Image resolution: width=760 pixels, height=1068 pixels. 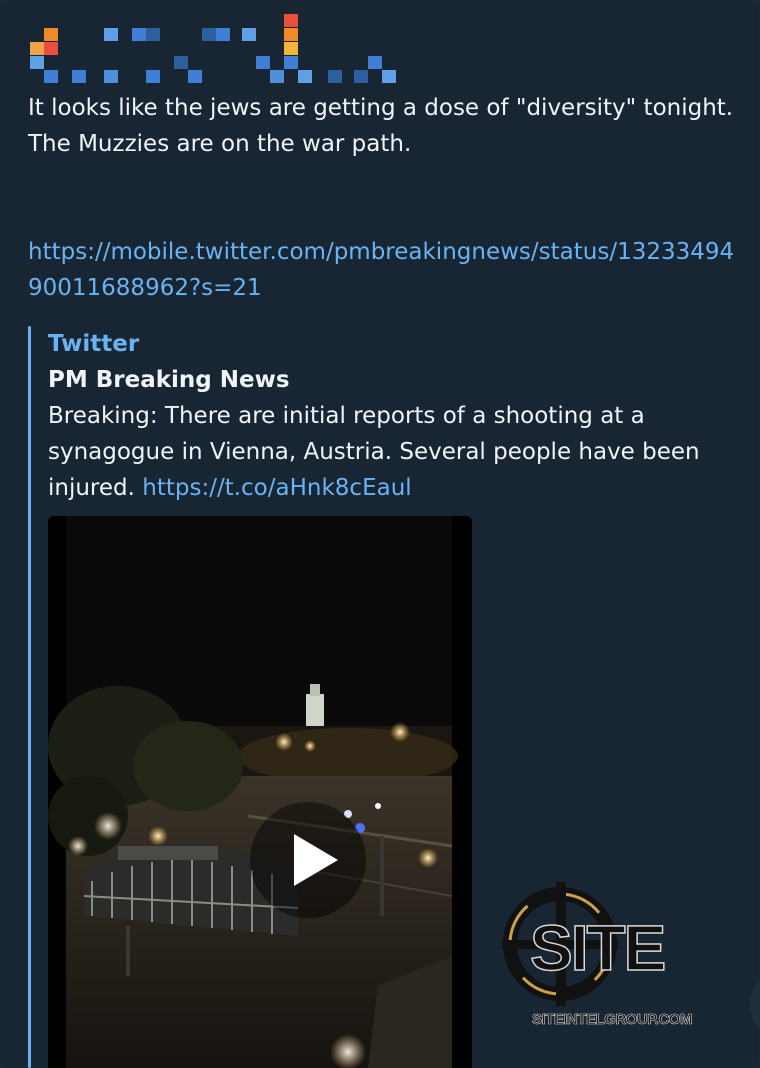 What do you see at coordinates (169, 380) in the screenshot?
I see `link-preview-title: PM Breaking News` at bounding box center [169, 380].